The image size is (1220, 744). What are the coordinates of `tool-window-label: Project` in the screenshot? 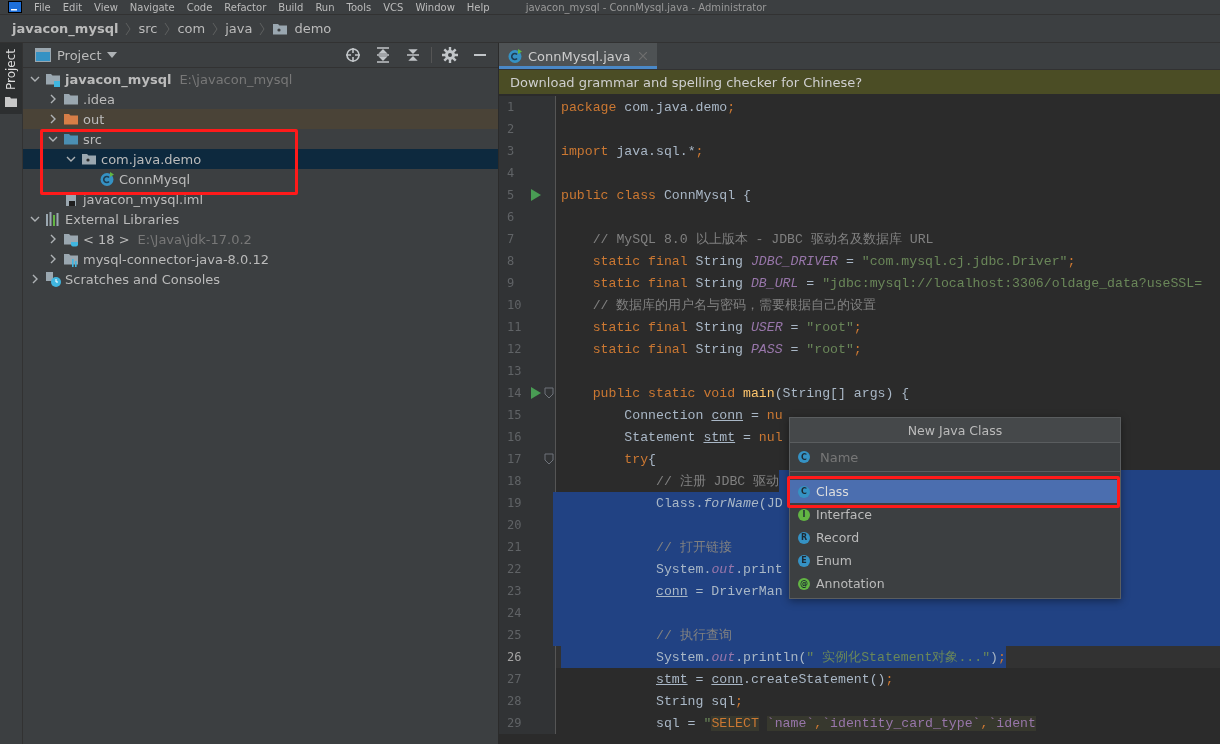 It's located at (11, 70).